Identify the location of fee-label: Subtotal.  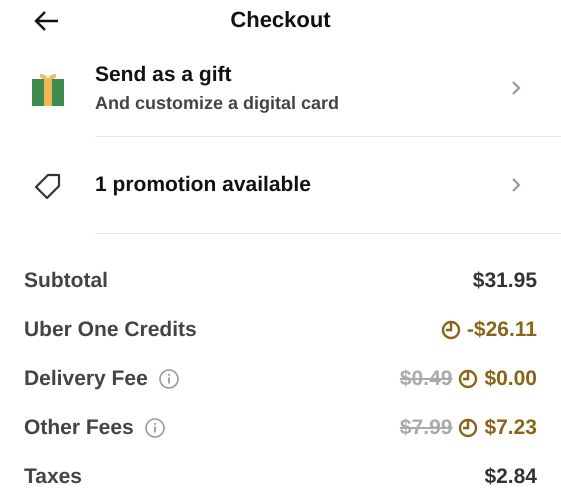
(66, 280).